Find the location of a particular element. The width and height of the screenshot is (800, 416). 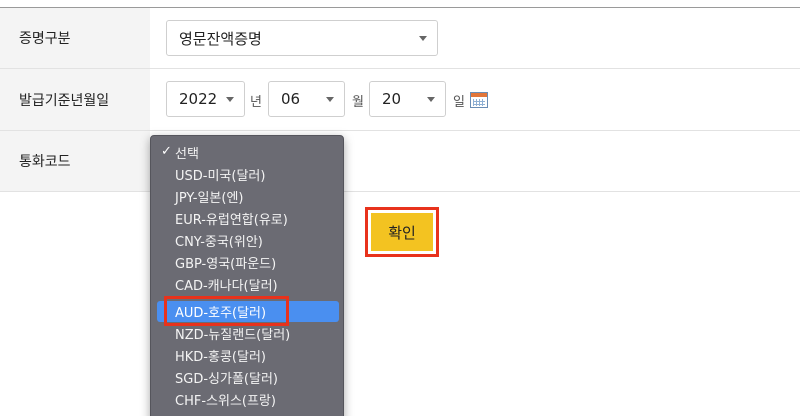

year-select: 2022 is located at coordinates (205, 99).